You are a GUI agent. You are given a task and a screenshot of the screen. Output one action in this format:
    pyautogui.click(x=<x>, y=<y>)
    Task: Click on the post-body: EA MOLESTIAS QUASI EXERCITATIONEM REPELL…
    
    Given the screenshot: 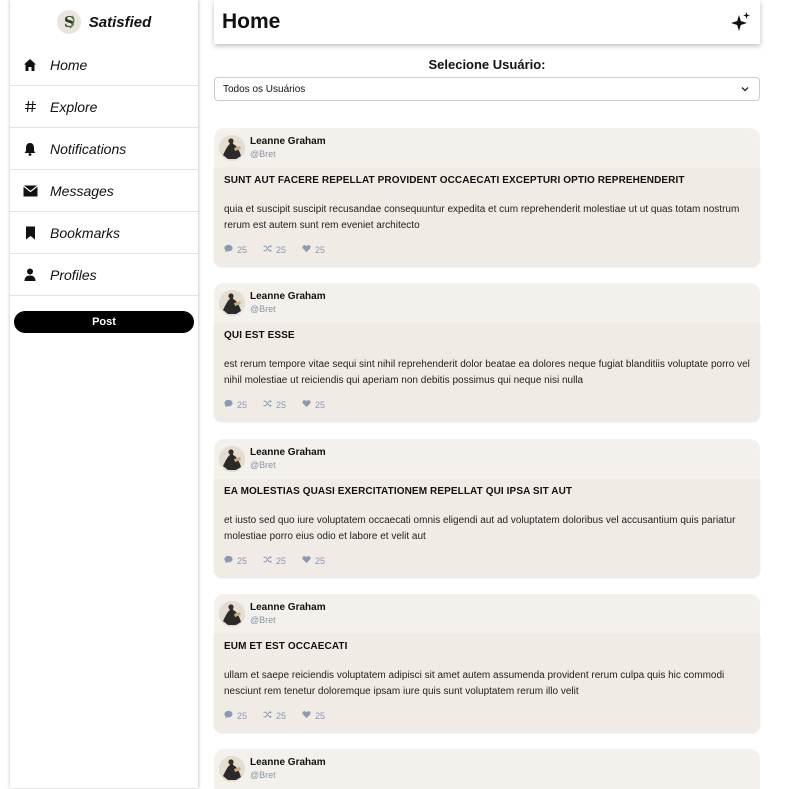 What is the action you would take?
    pyautogui.click(x=487, y=528)
    